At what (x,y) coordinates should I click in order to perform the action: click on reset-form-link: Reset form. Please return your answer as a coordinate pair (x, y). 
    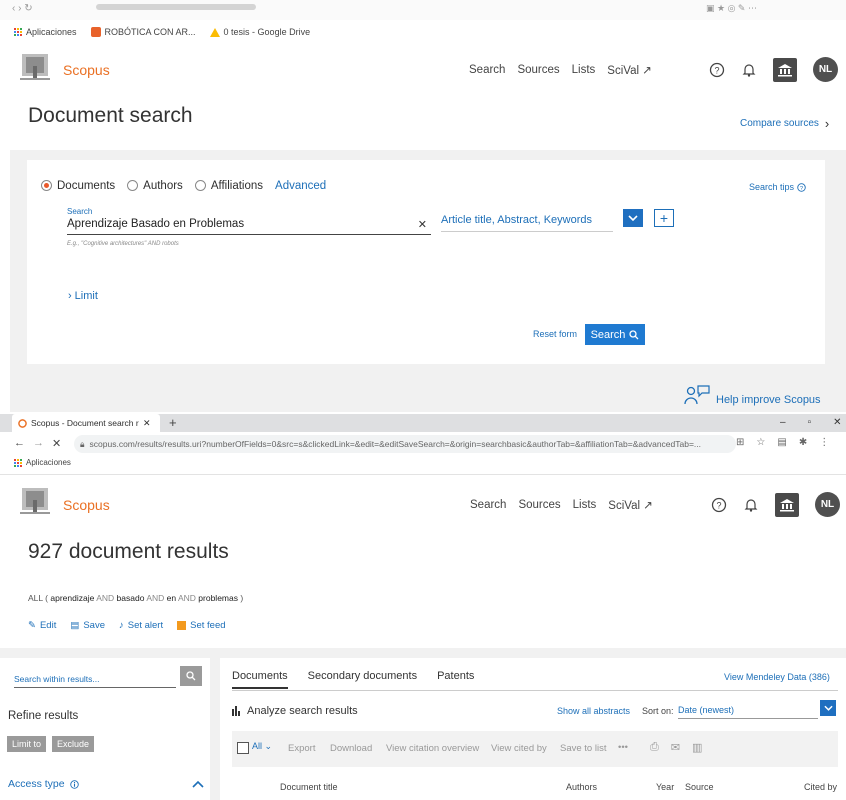
    Looking at the image, I should click on (555, 334).